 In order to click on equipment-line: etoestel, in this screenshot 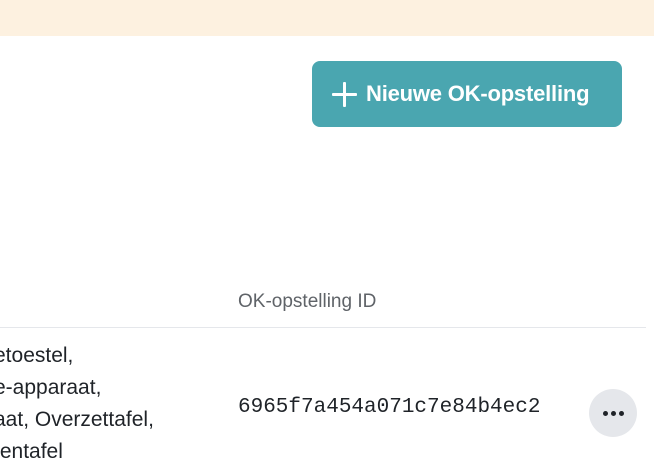, I will do `click(37, 355)`.